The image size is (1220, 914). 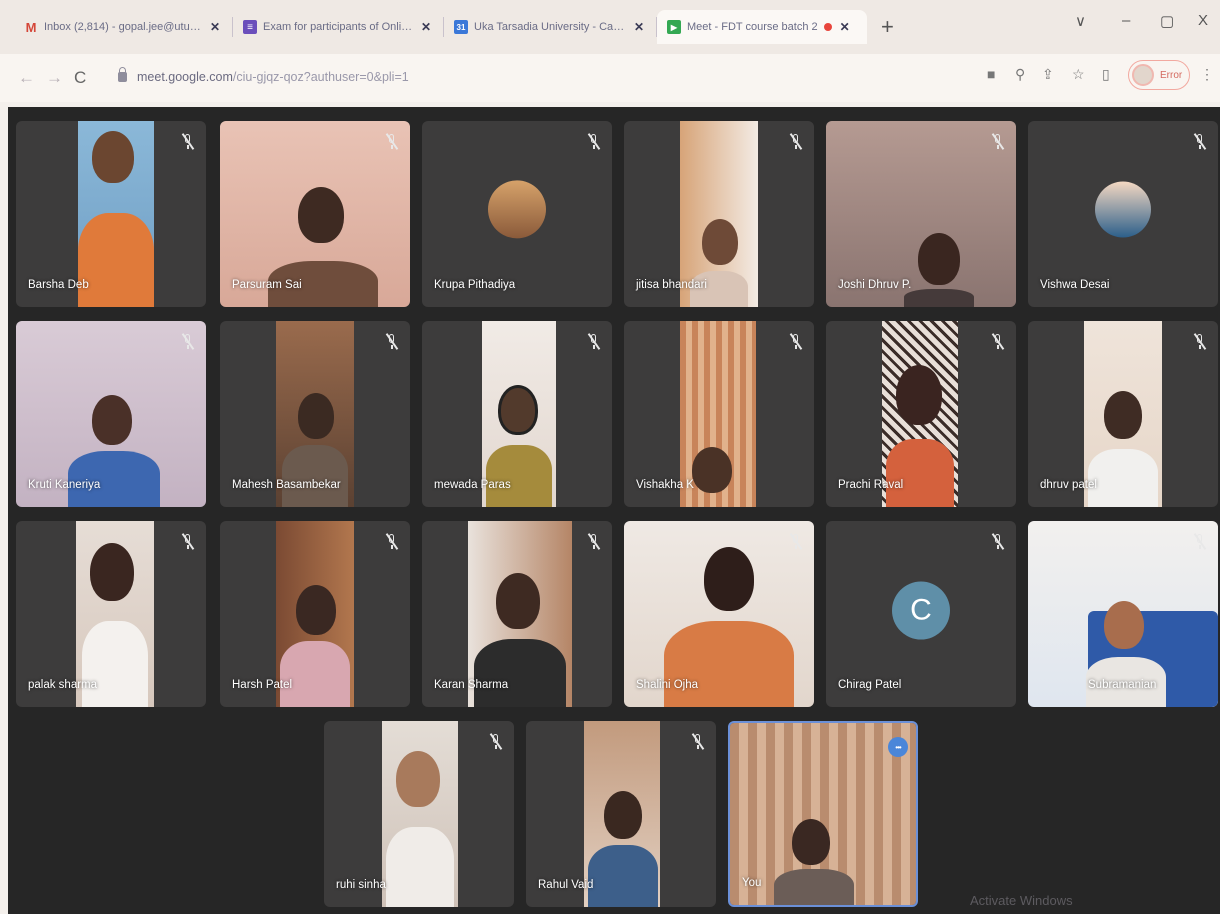 I want to click on participant-tile: Joshi Dhruv P., so click(x=921, y=214).